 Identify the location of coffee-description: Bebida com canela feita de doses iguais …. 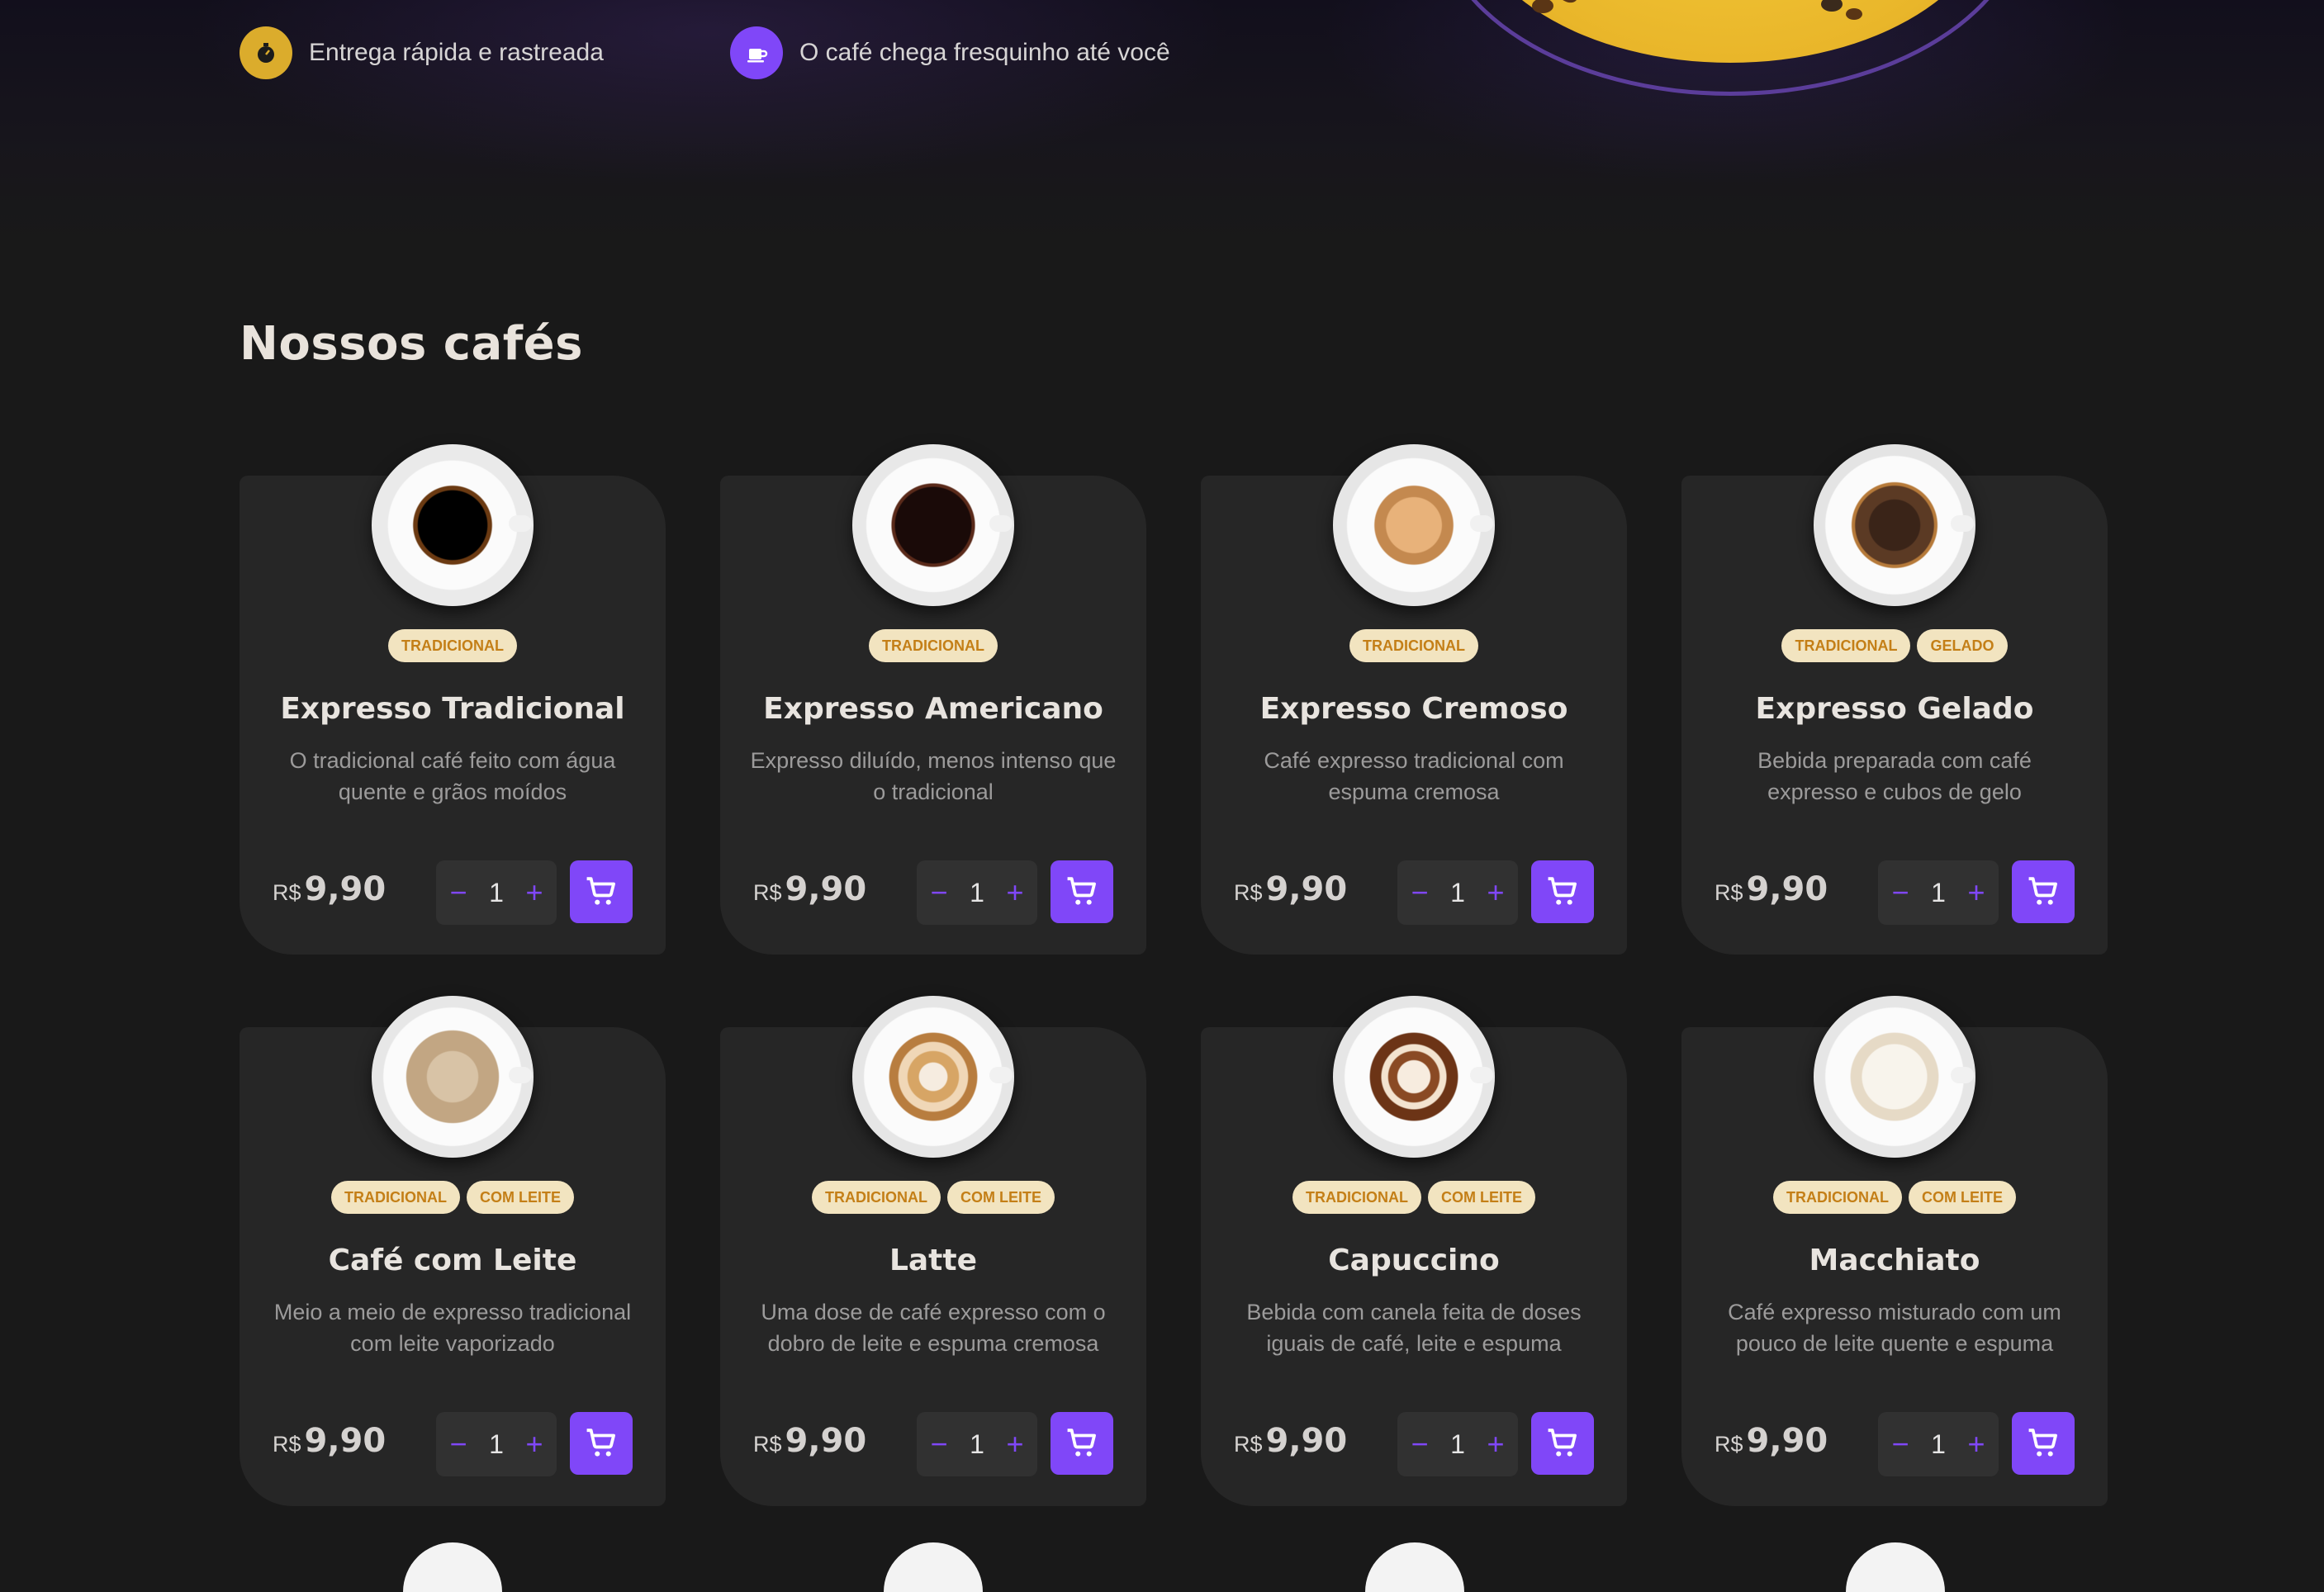
(1414, 1328).